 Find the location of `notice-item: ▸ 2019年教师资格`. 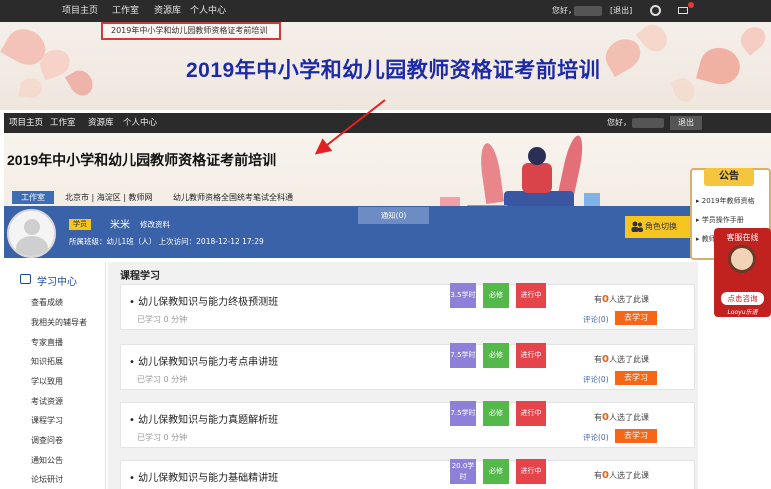

notice-item: ▸ 2019年教师资格 is located at coordinates (732, 201).